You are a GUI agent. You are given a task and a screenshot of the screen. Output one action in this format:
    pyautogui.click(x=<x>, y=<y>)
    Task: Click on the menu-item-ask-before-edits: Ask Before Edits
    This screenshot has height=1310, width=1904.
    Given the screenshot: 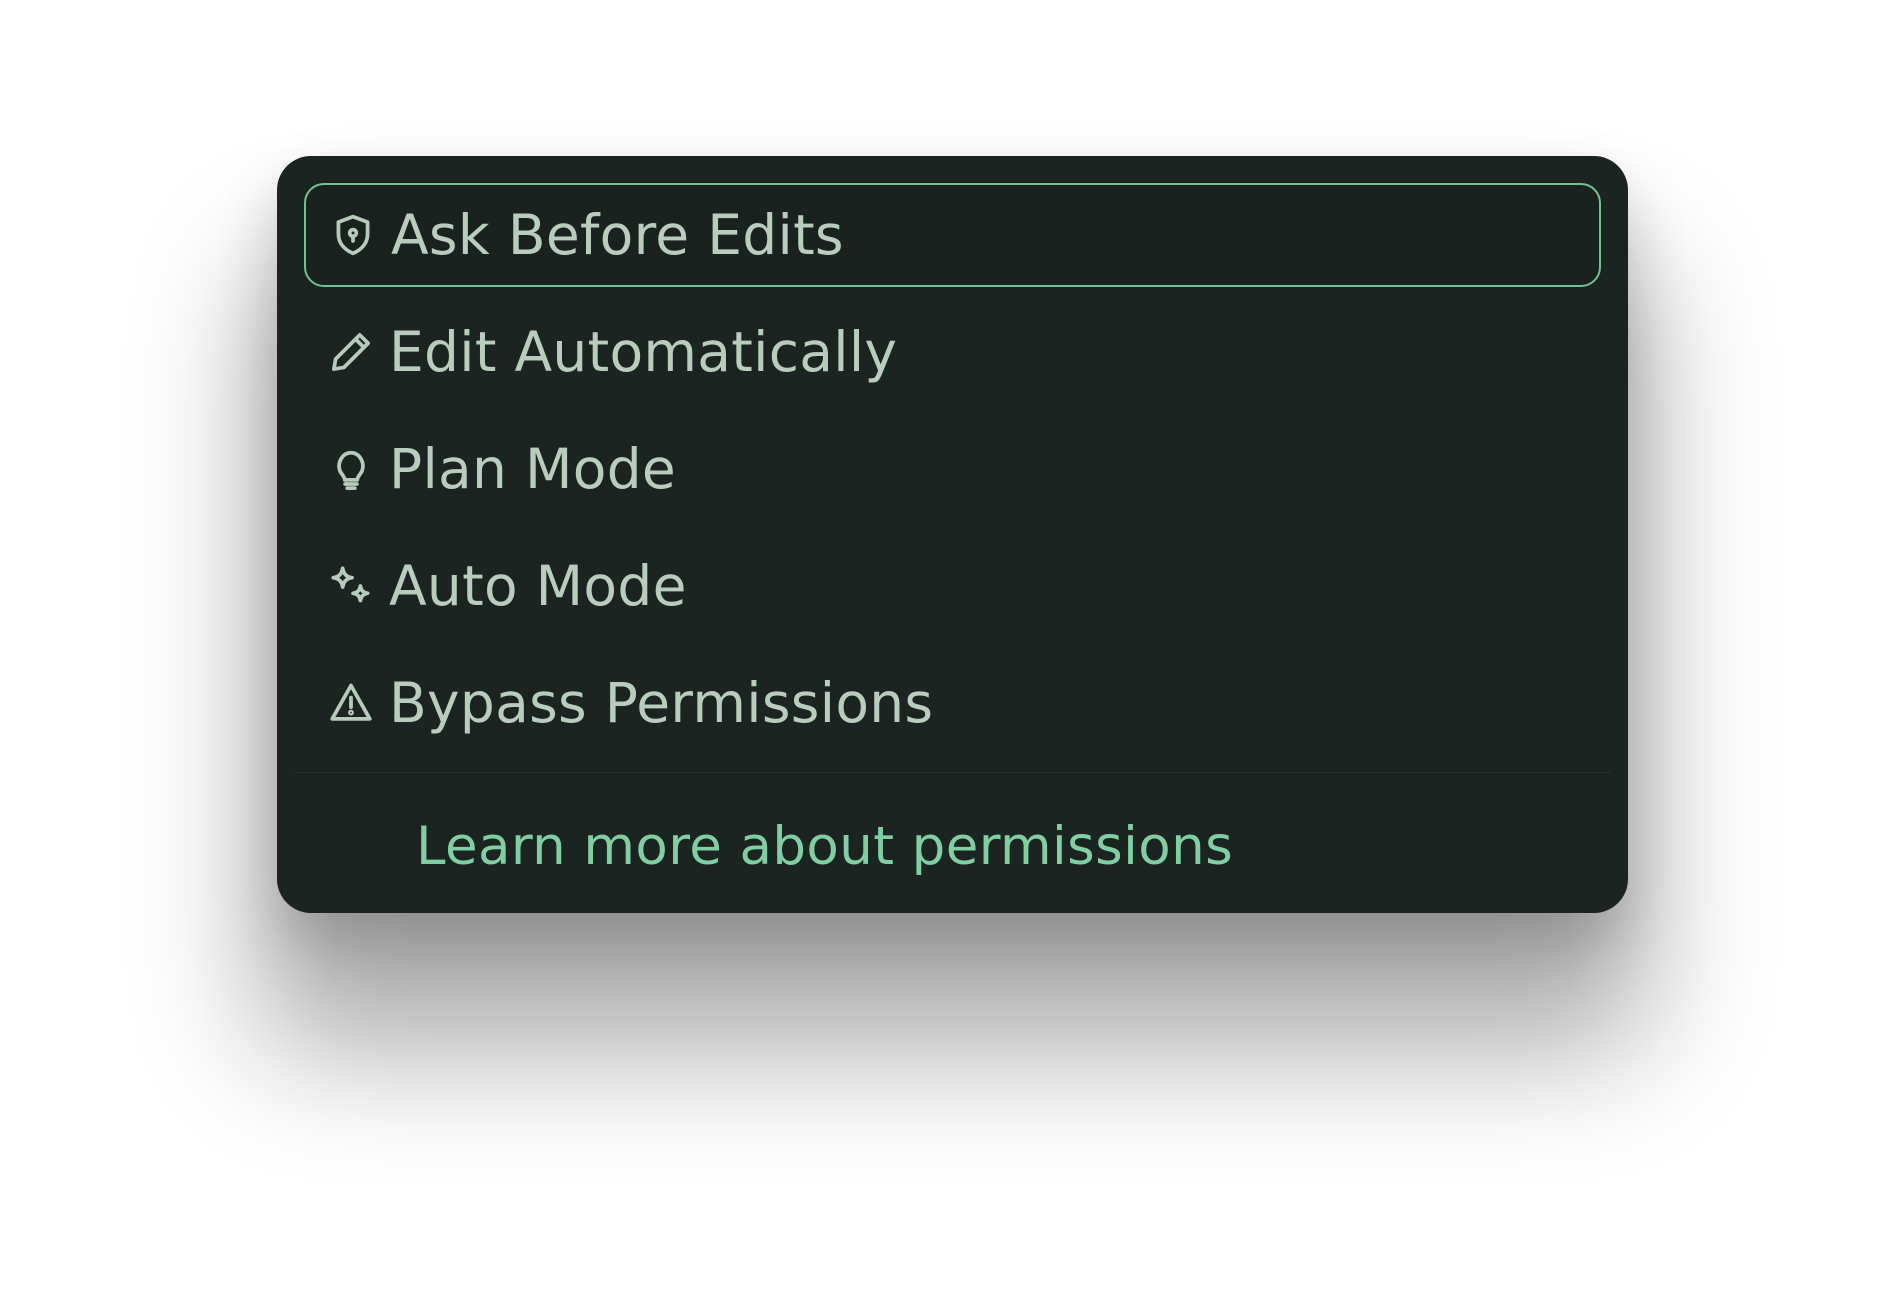 What is the action you would take?
    pyautogui.click(x=952, y=235)
    